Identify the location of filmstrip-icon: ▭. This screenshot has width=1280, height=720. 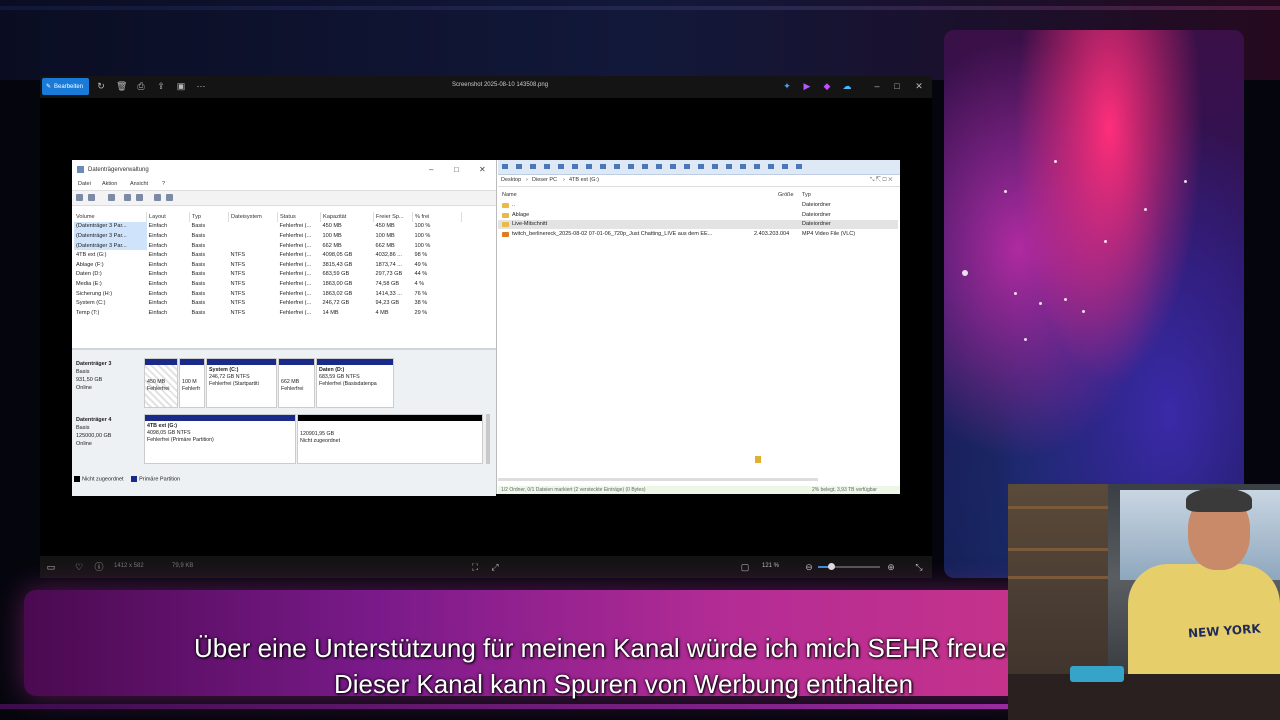
(51, 567).